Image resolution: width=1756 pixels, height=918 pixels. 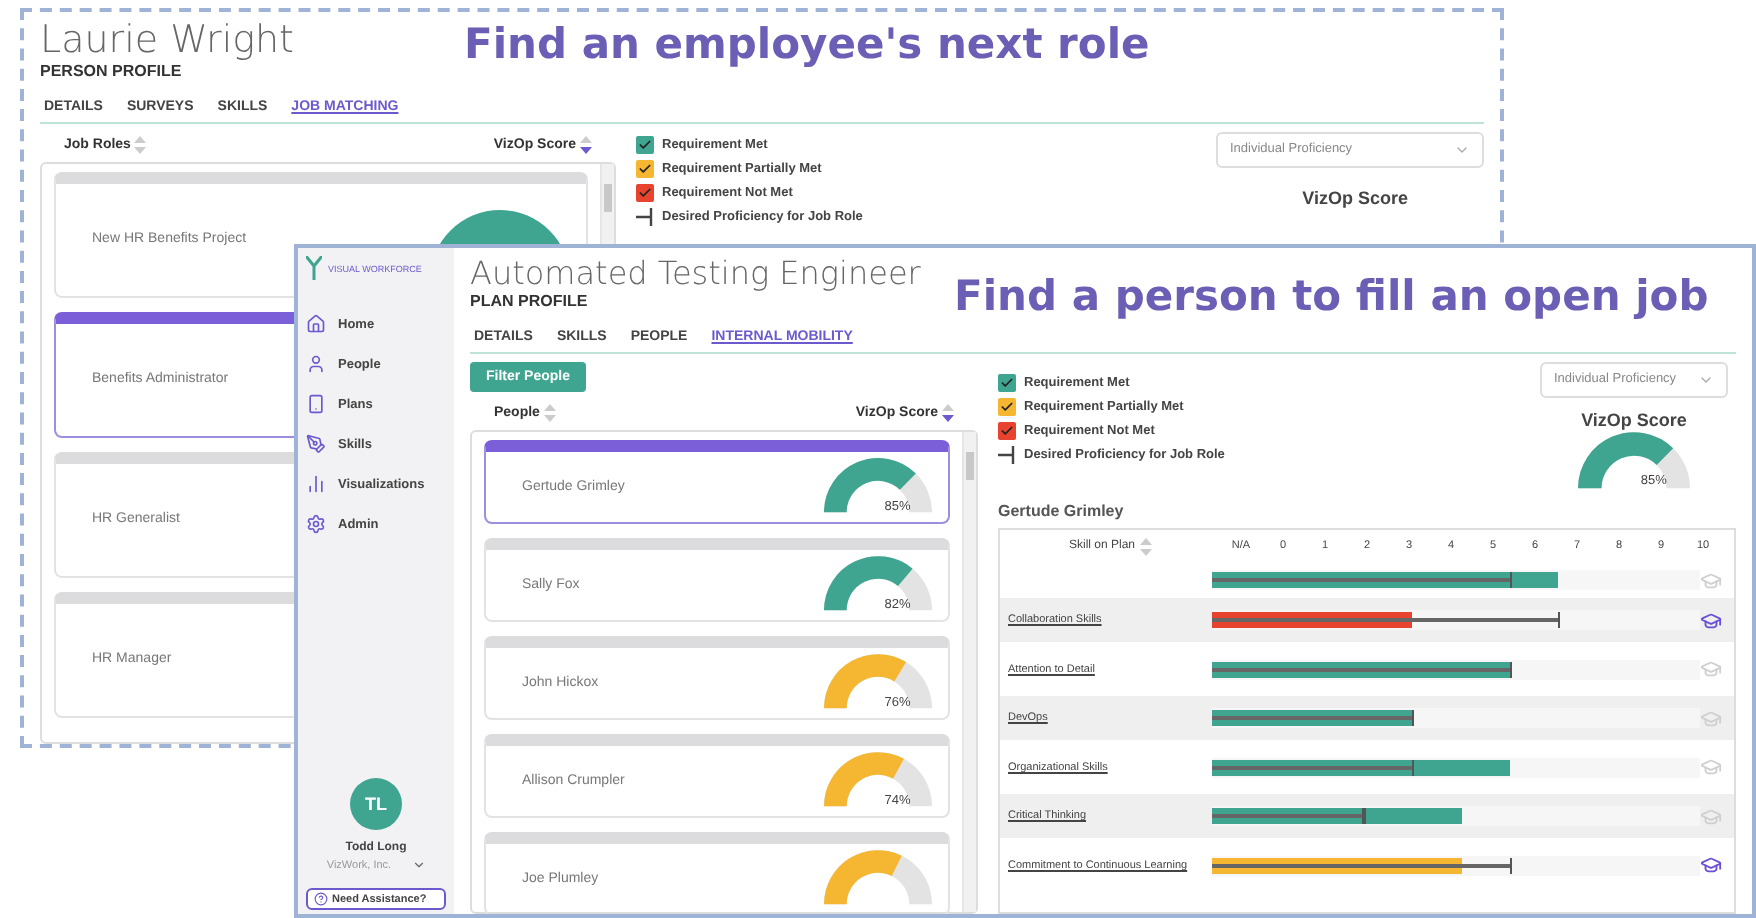 What do you see at coordinates (316, 524) in the screenshot?
I see `settings-icon` at bounding box center [316, 524].